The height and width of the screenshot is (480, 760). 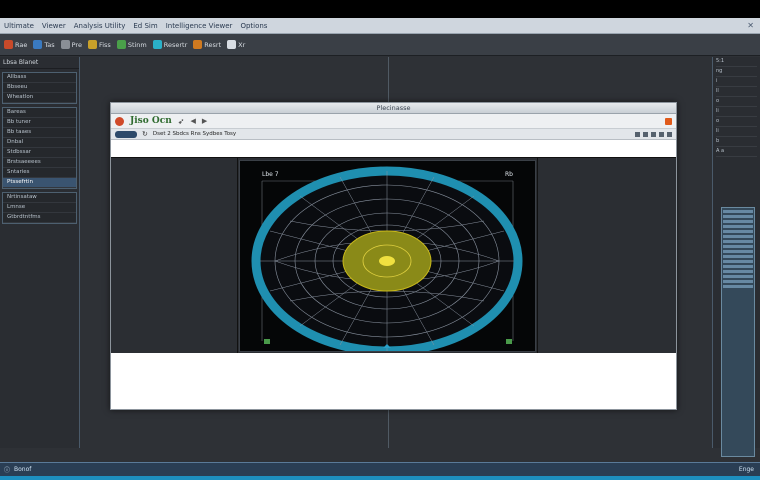 I want to click on sidebar-group-1: Allbass Bbseeu Wheatlon, so click(x=39, y=88).